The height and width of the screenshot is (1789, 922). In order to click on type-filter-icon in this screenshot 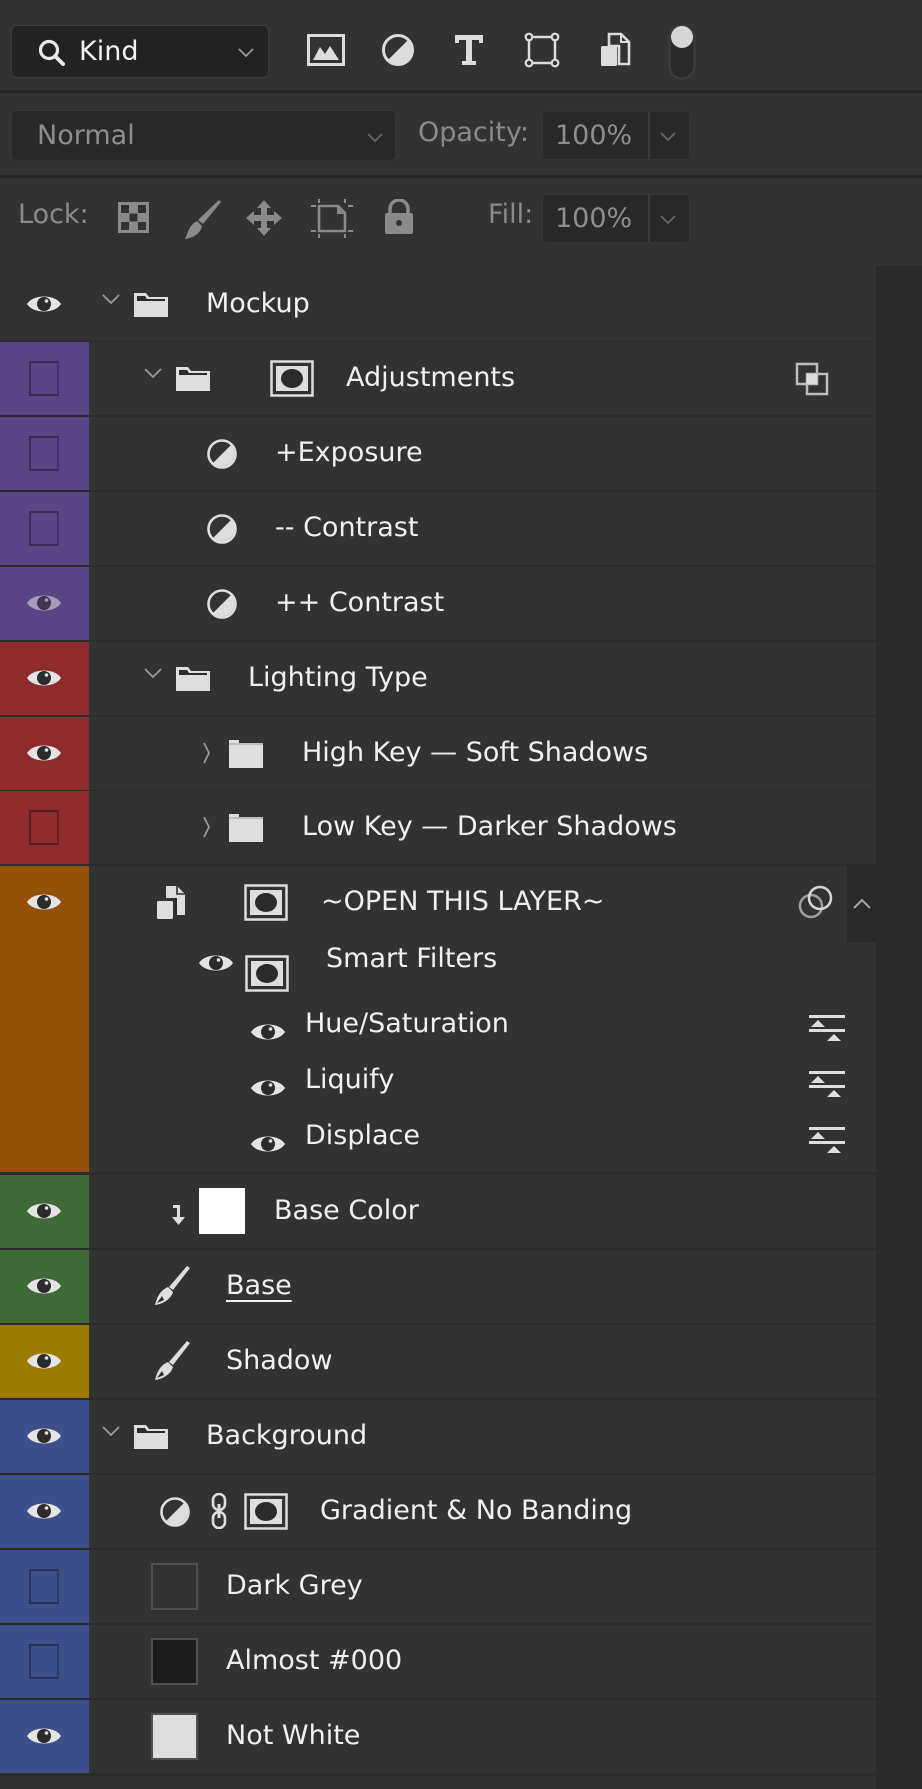, I will do `click(469, 50)`.